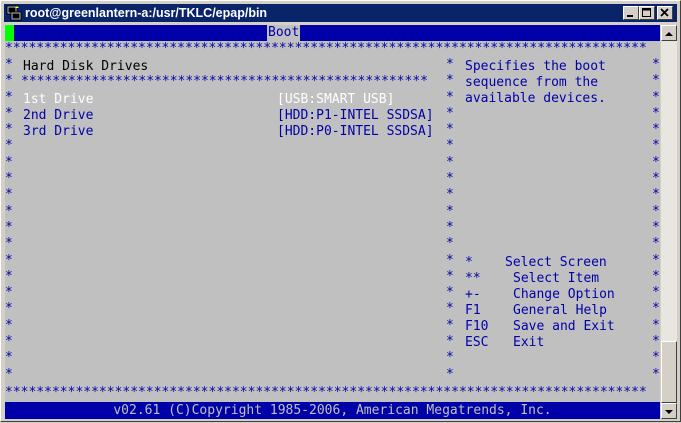 The image size is (681, 423). Describe the element at coordinates (9, 33) in the screenshot. I see `terminal-cursor` at that location.